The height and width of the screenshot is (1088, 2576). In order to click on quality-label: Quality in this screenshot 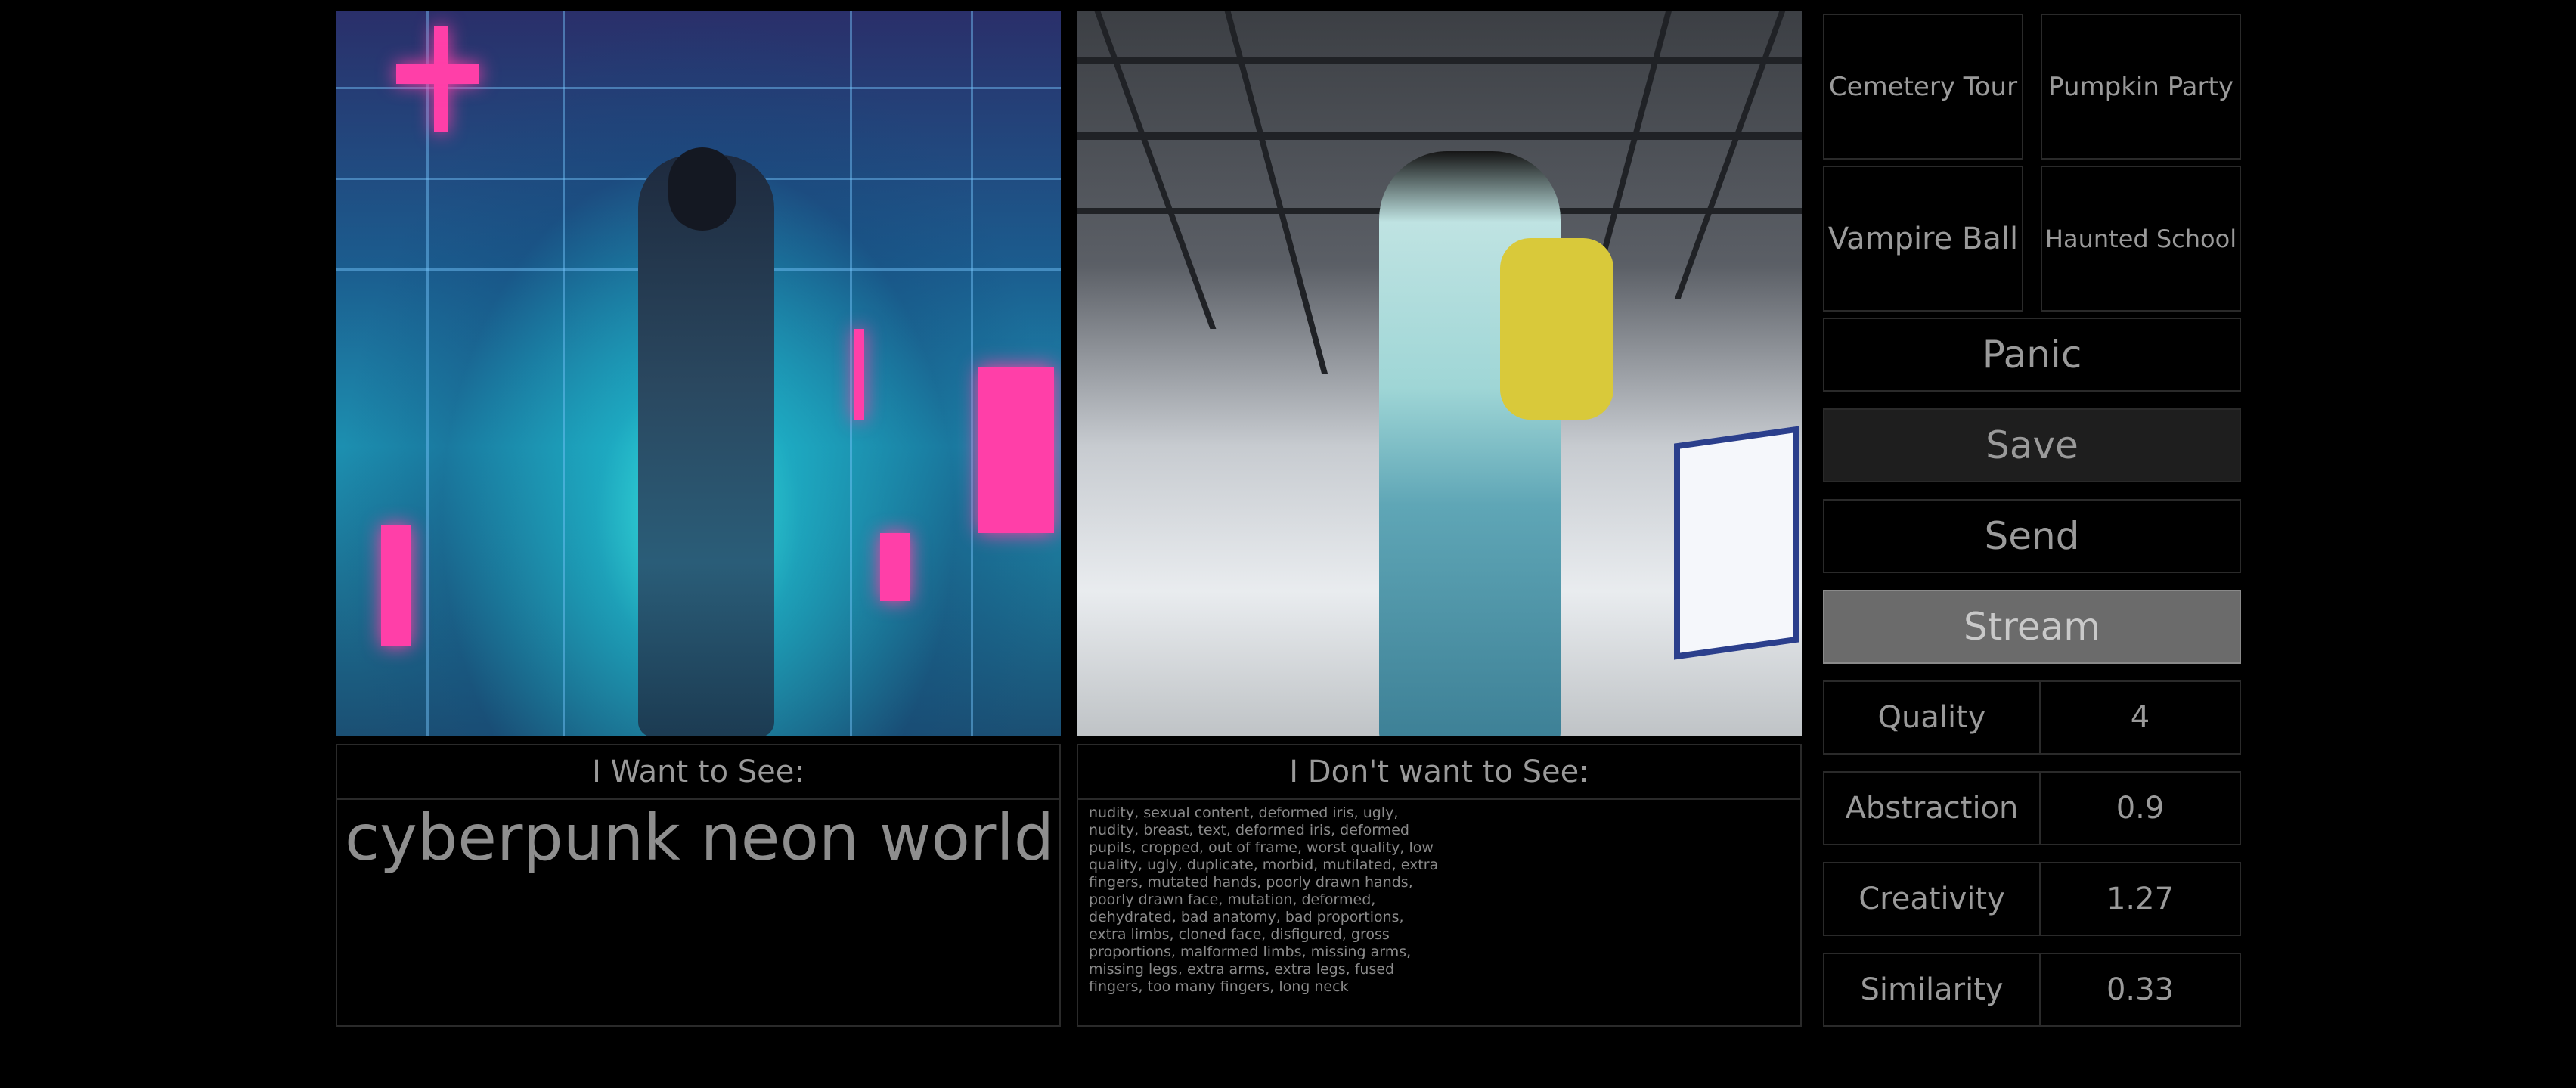, I will do `click(1932, 717)`.